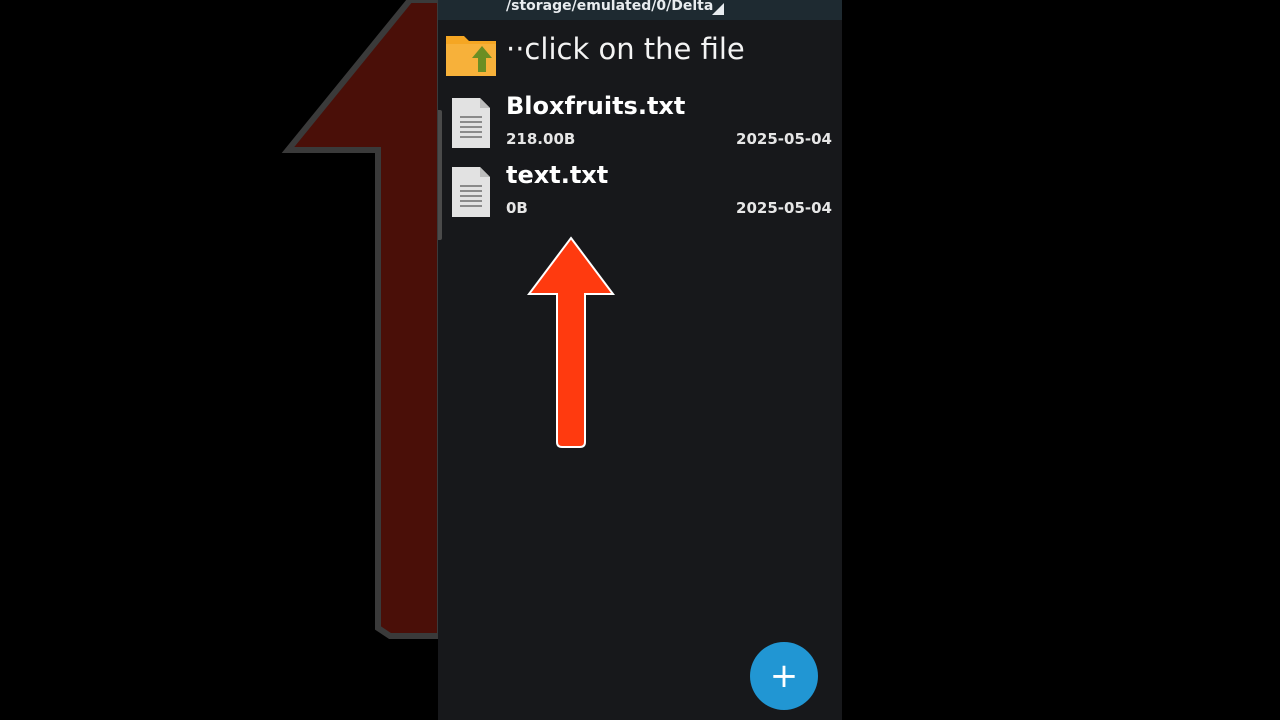 Image resolution: width=1280 pixels, height=720 pixels. I want to click on file-row-text: text.txt 0B 2025-05-04, so click(640, 193).